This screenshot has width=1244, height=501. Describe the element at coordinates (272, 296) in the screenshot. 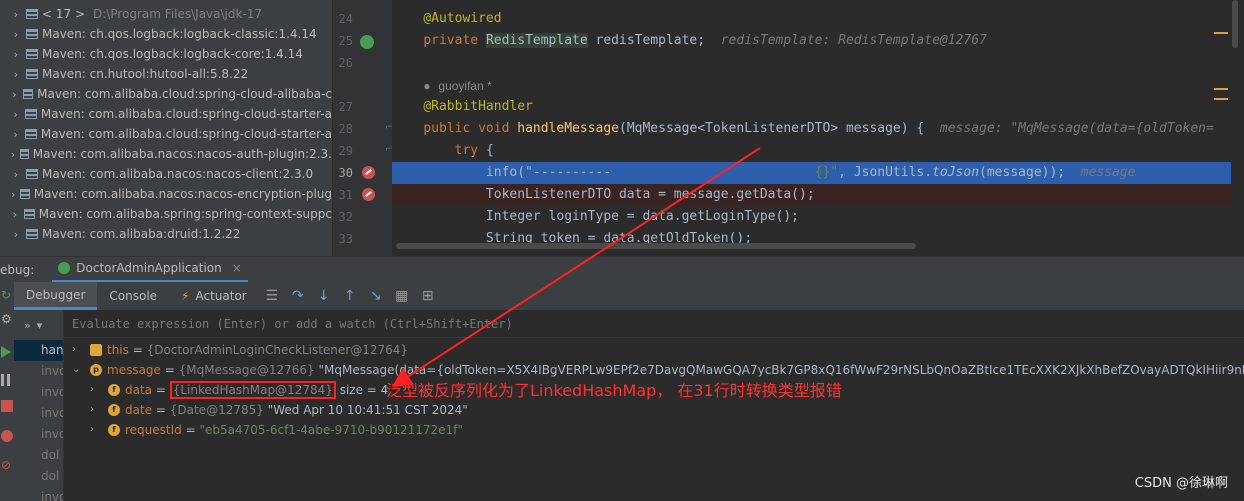

I see `menu-icon: ☰` at that location.